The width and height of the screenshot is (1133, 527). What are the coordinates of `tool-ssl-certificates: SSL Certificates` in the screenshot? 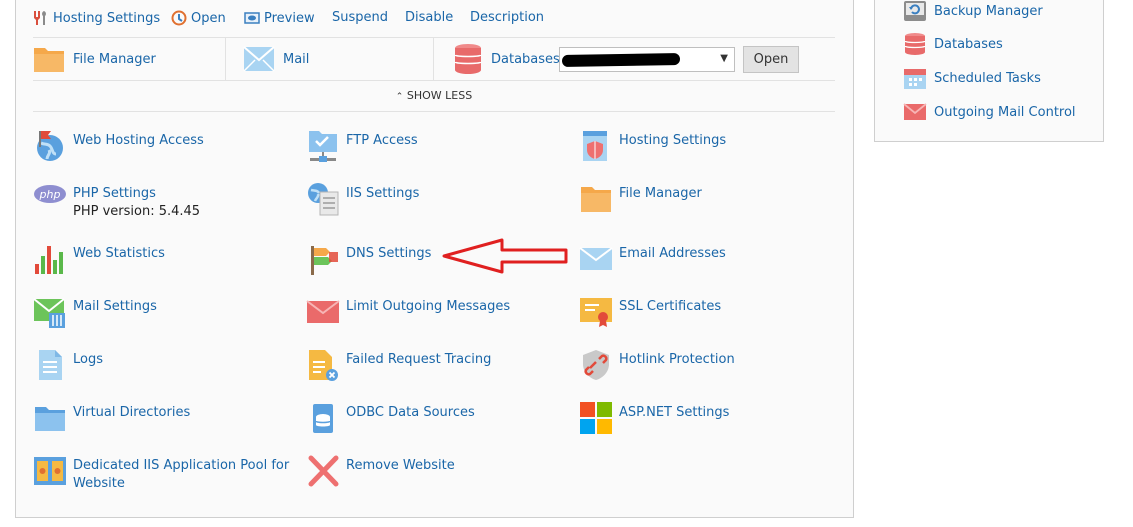 It's located at (650, 312).